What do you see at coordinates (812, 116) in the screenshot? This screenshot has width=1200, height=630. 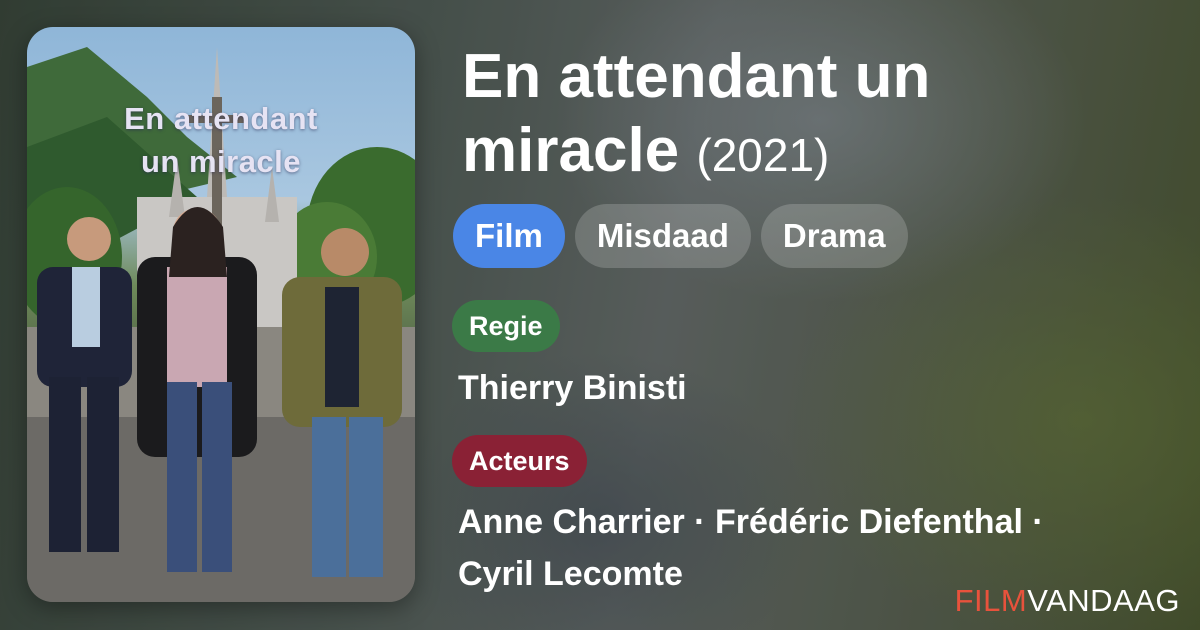 I see `movie-title: En attendant un miracle (2021)` at bounding box center [812, 116].